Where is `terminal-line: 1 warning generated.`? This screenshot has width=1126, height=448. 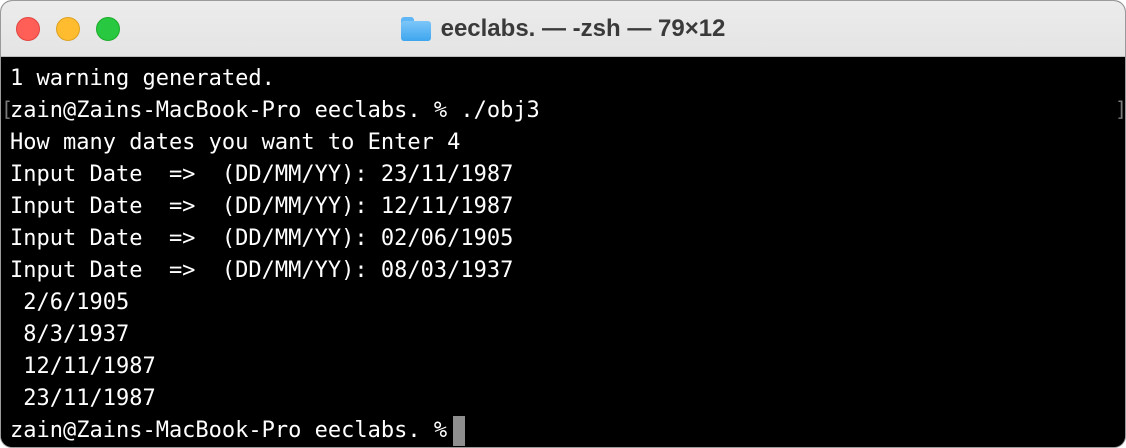
terminal-line: 1 warning generated. is located at coordinates (142, 78).